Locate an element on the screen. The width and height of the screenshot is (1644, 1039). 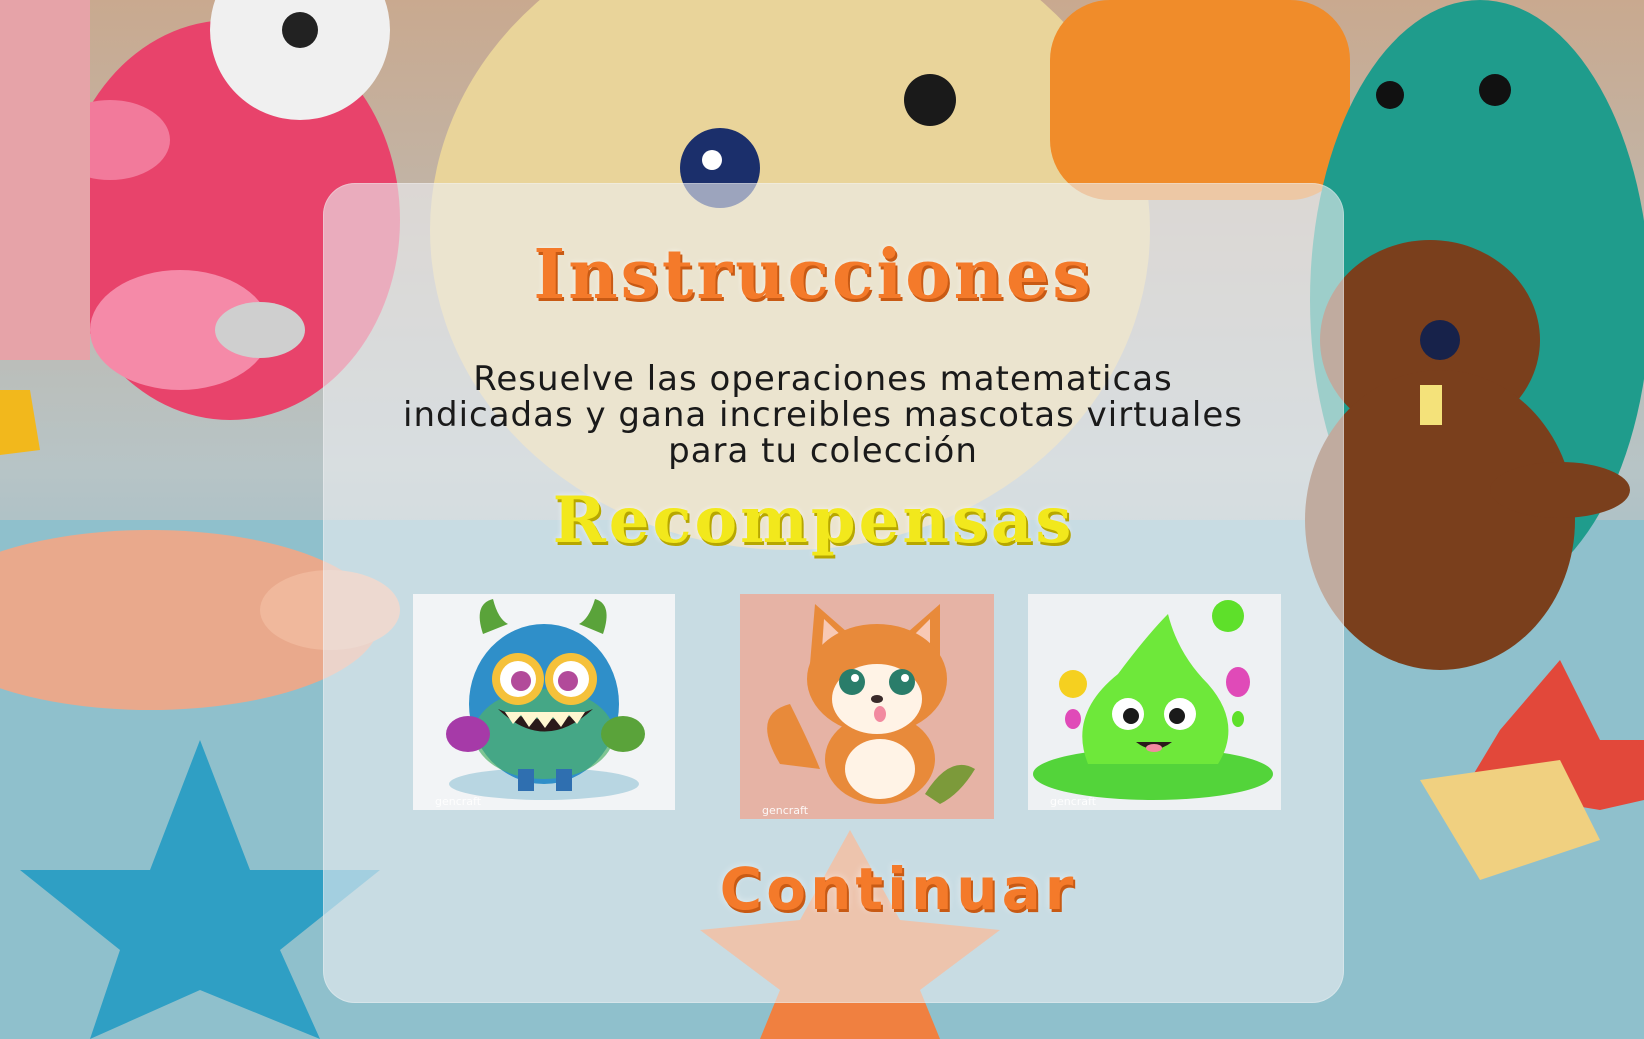
watermark-1: gencraft is located at coordinates (458, 801).